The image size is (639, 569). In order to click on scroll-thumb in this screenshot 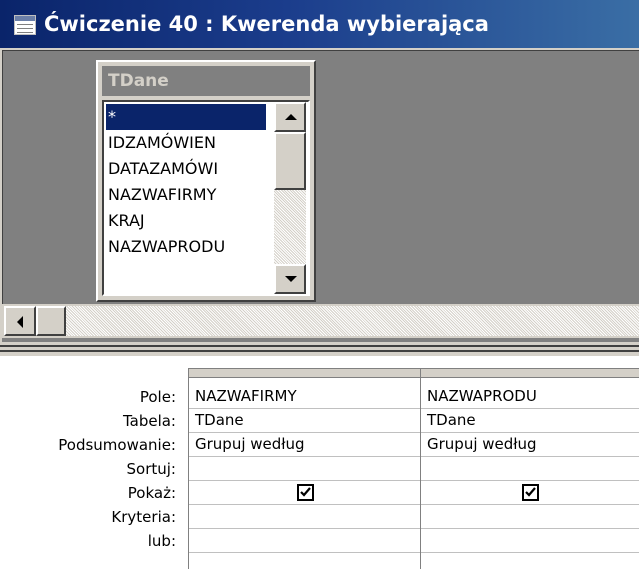, I will do `click(290, 161)`.